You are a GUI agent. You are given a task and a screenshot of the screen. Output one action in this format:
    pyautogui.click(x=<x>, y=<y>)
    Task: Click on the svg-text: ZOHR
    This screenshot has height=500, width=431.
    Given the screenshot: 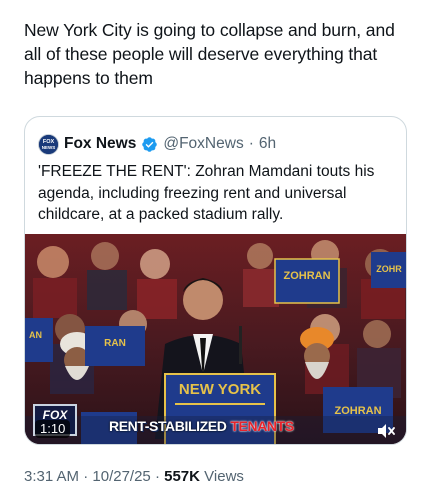 What is the action you would take?
    pyautogui.click(x=389, y=269)
    